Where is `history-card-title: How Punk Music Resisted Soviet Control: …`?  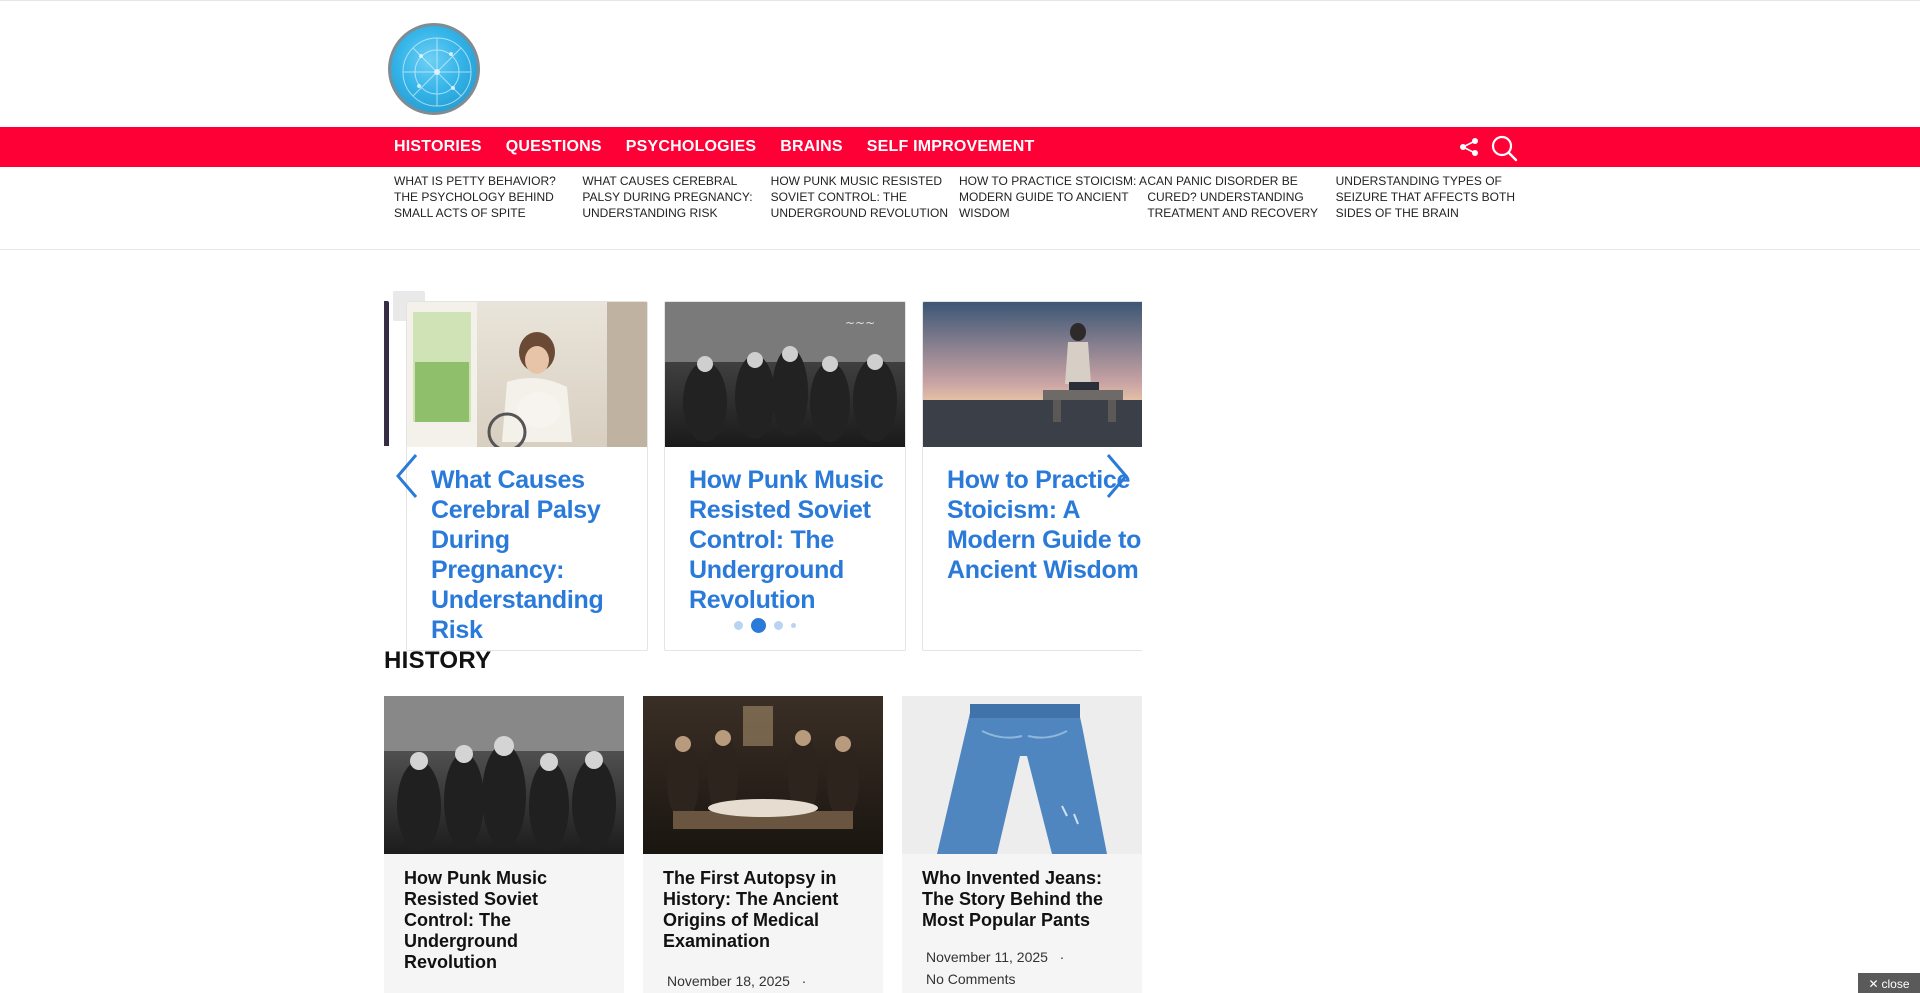
history-card-title: How Punk Music Resisted Soviet Control: … is located at coordinates (507, 920).